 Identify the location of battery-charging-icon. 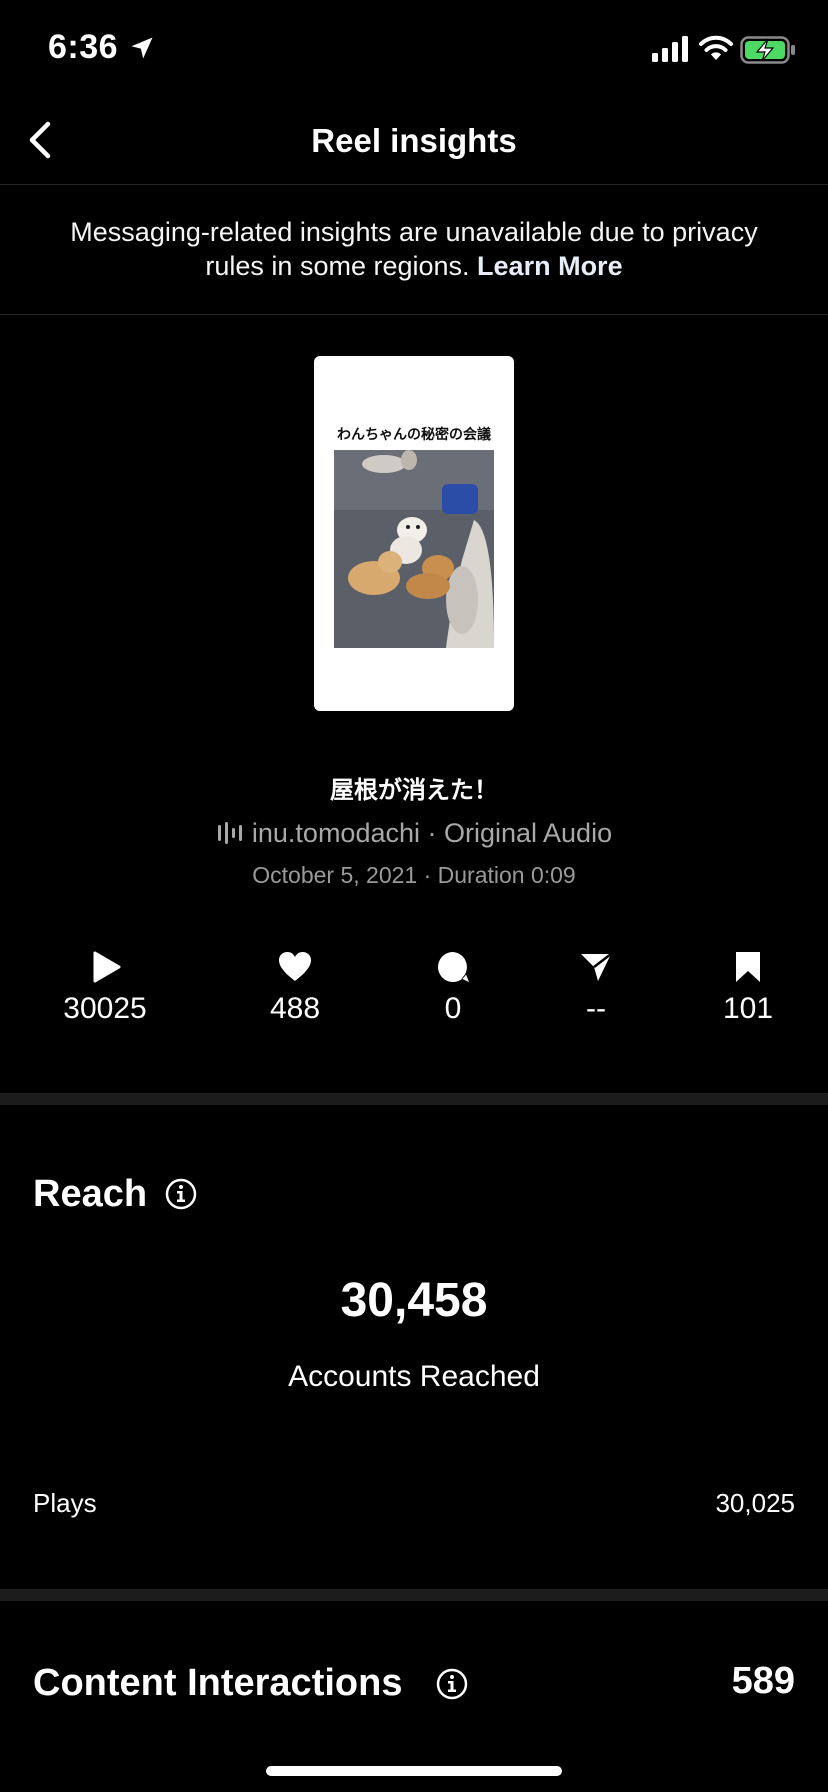
(767, 50).